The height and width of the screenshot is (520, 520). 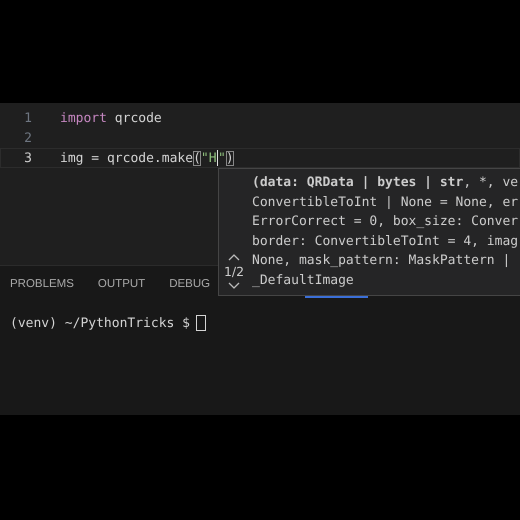 What do you see at coordinates (127, 158) in the screenshot?
I see `code-token: img = qrcode.make` at bounding box center [127, 158].